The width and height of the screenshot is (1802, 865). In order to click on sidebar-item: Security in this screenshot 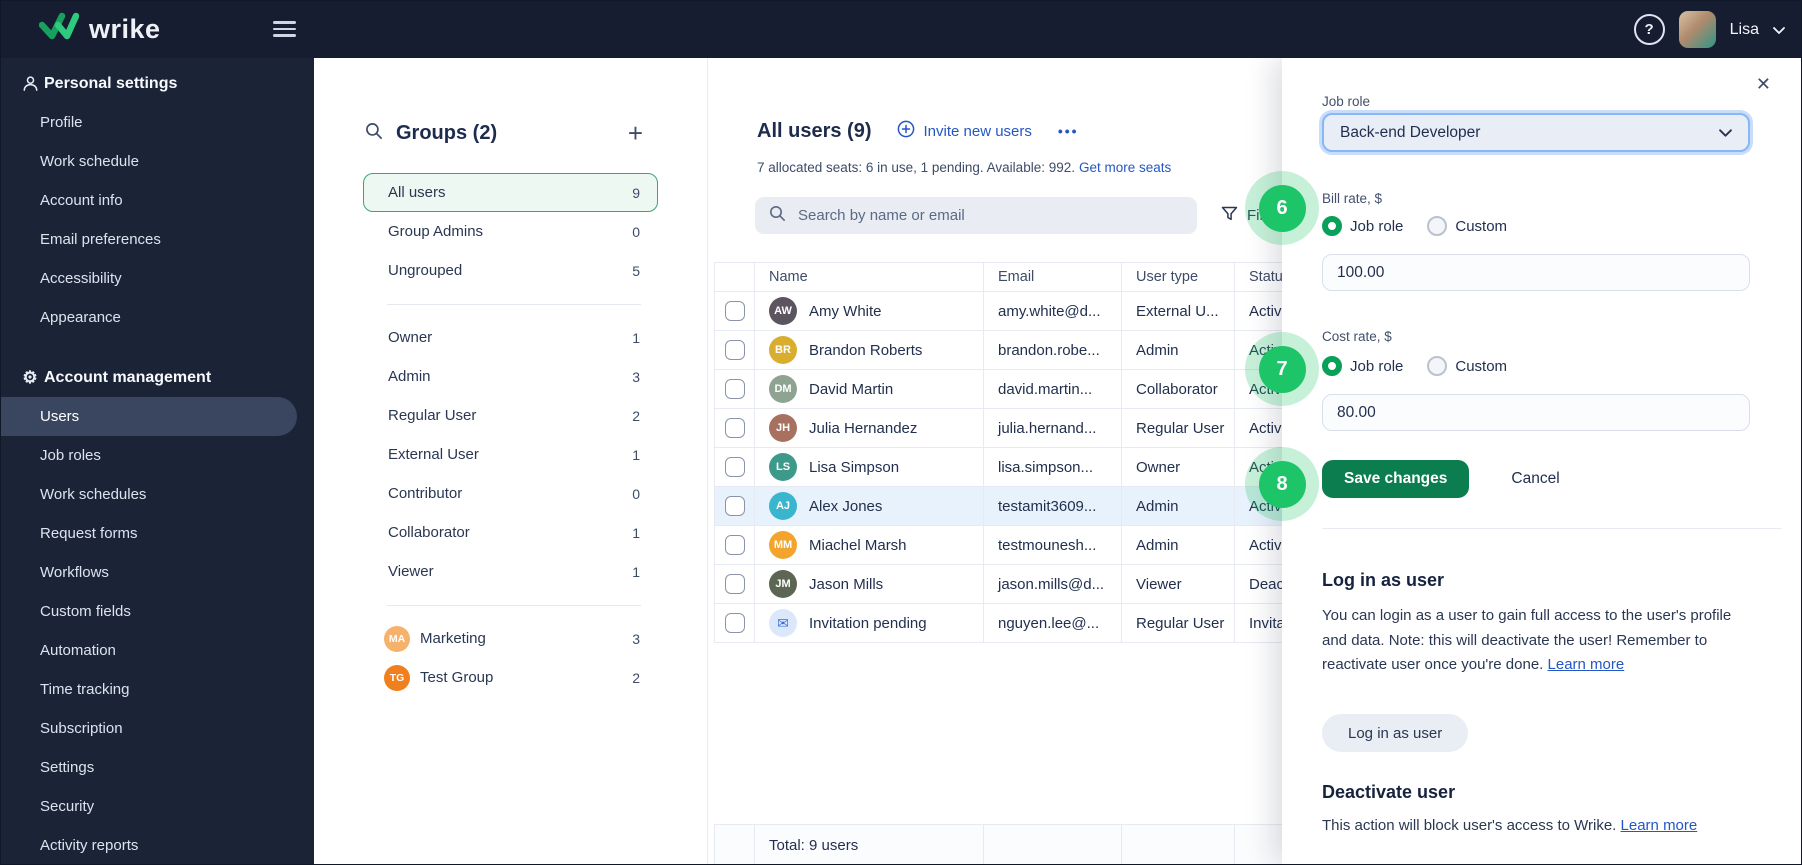, I will do `click(157, 806)`.